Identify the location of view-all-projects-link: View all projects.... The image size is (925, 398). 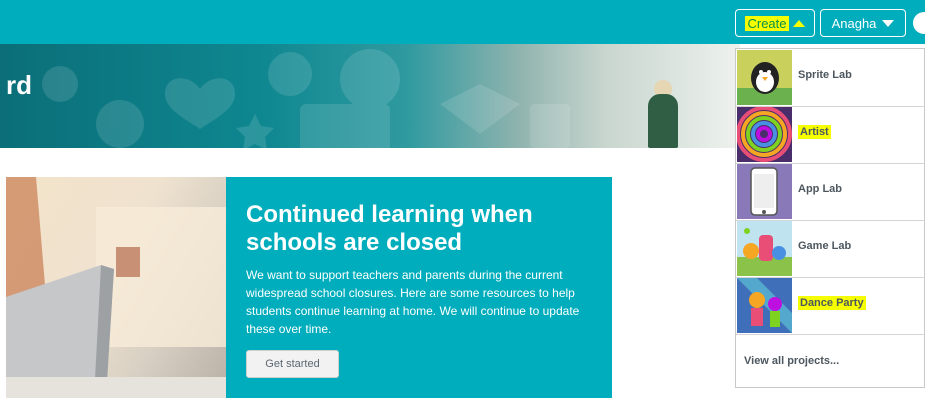
(791, 361).